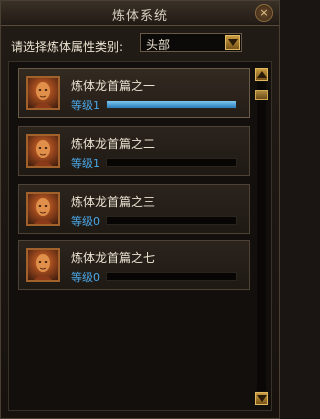 Image resolution: width=320 pixels, height=419 pixels. What do you see at coordinates (113, 144) in the screenshot?
I see `skill-name: 炼体龙首篇之二` at bounding box center [113, 144].